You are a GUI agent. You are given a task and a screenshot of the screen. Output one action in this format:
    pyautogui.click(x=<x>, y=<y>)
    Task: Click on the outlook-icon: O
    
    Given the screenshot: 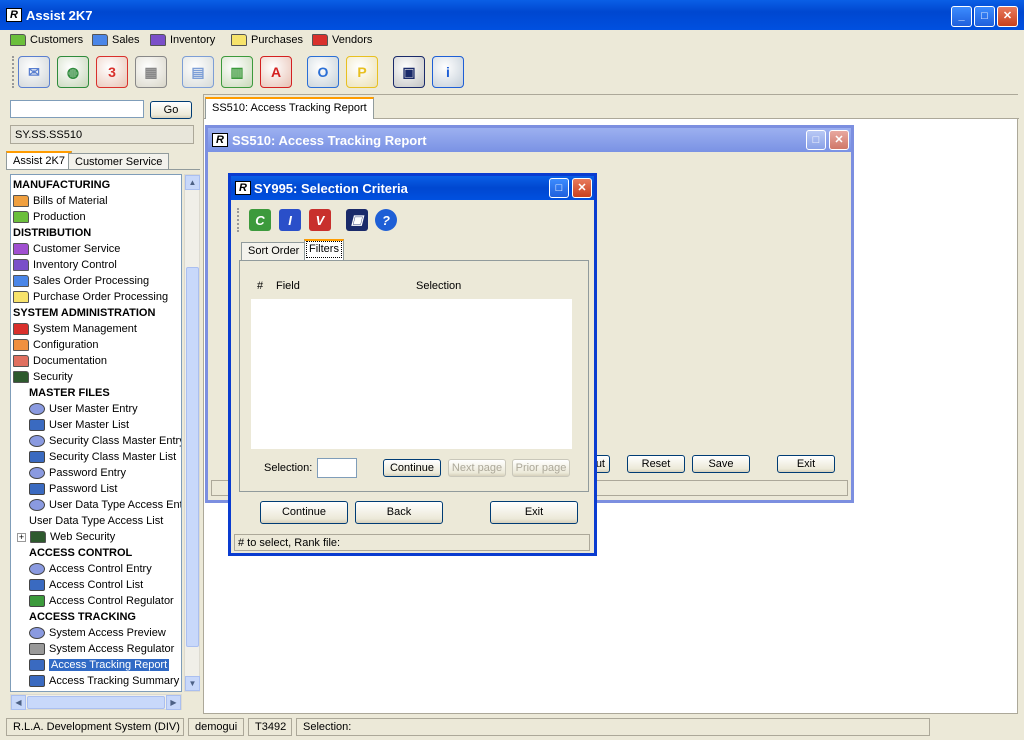 What is the action you would take?
    pyautogui.click(x=323, y=72)
    